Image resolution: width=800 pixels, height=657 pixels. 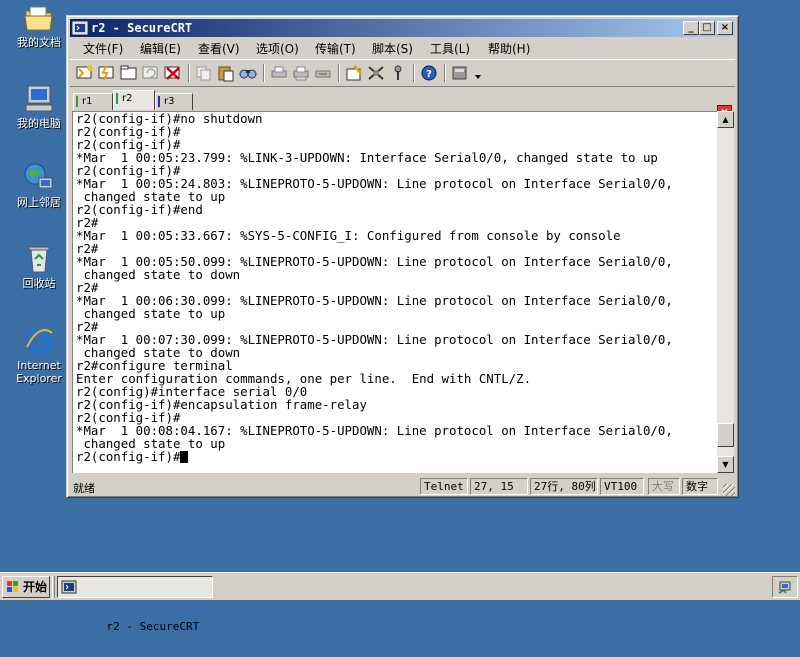 I want to click on toolbar: ?, so click(x=402, y=73).